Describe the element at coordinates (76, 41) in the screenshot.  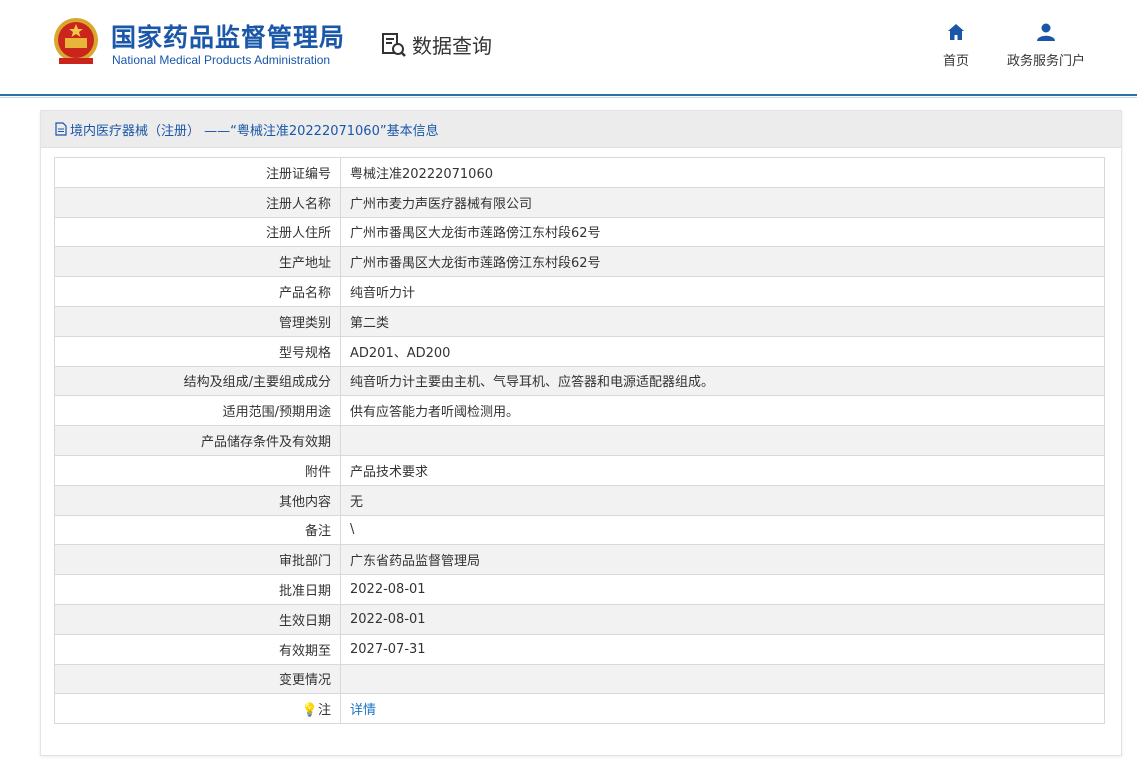
I see `national-emblem-icon` at that location.